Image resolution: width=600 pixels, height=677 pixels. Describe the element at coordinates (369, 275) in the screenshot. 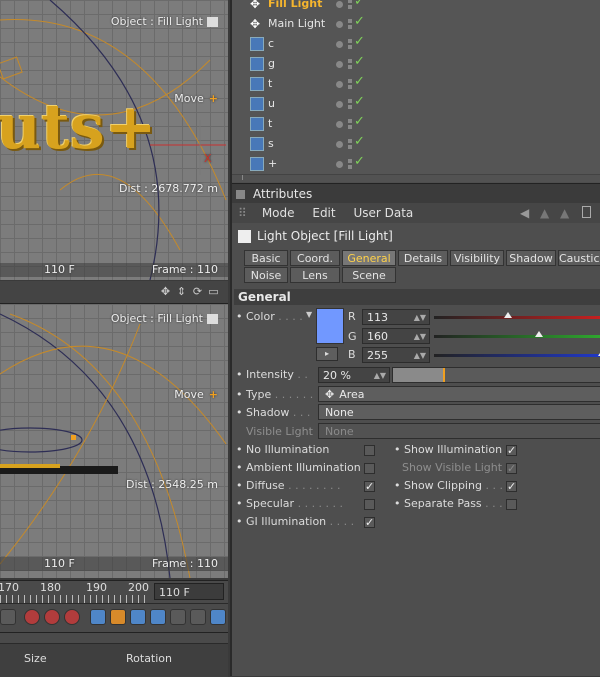

I see `tab-scene: Scene` at that location.